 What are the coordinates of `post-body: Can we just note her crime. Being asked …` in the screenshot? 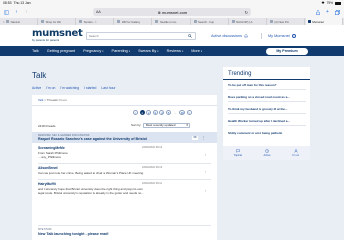 It's located at (91, 173).